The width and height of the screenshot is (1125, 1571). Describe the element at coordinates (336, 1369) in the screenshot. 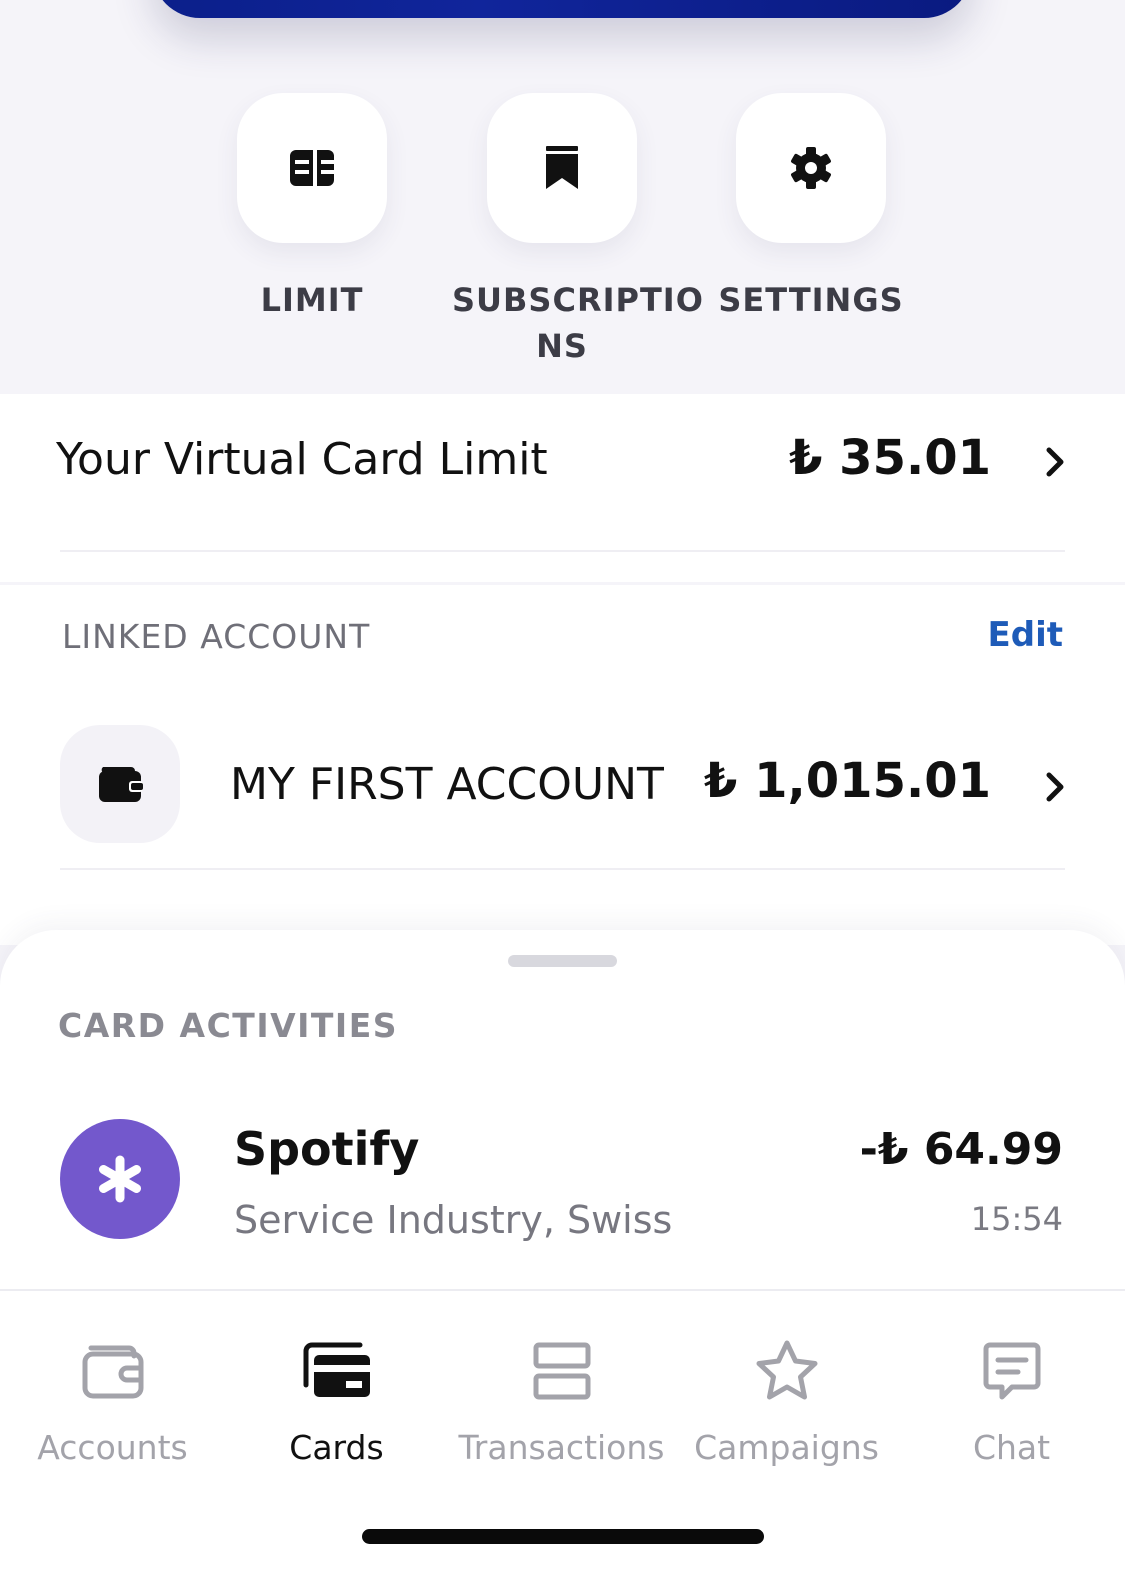

I see `cards-icon` at that location.